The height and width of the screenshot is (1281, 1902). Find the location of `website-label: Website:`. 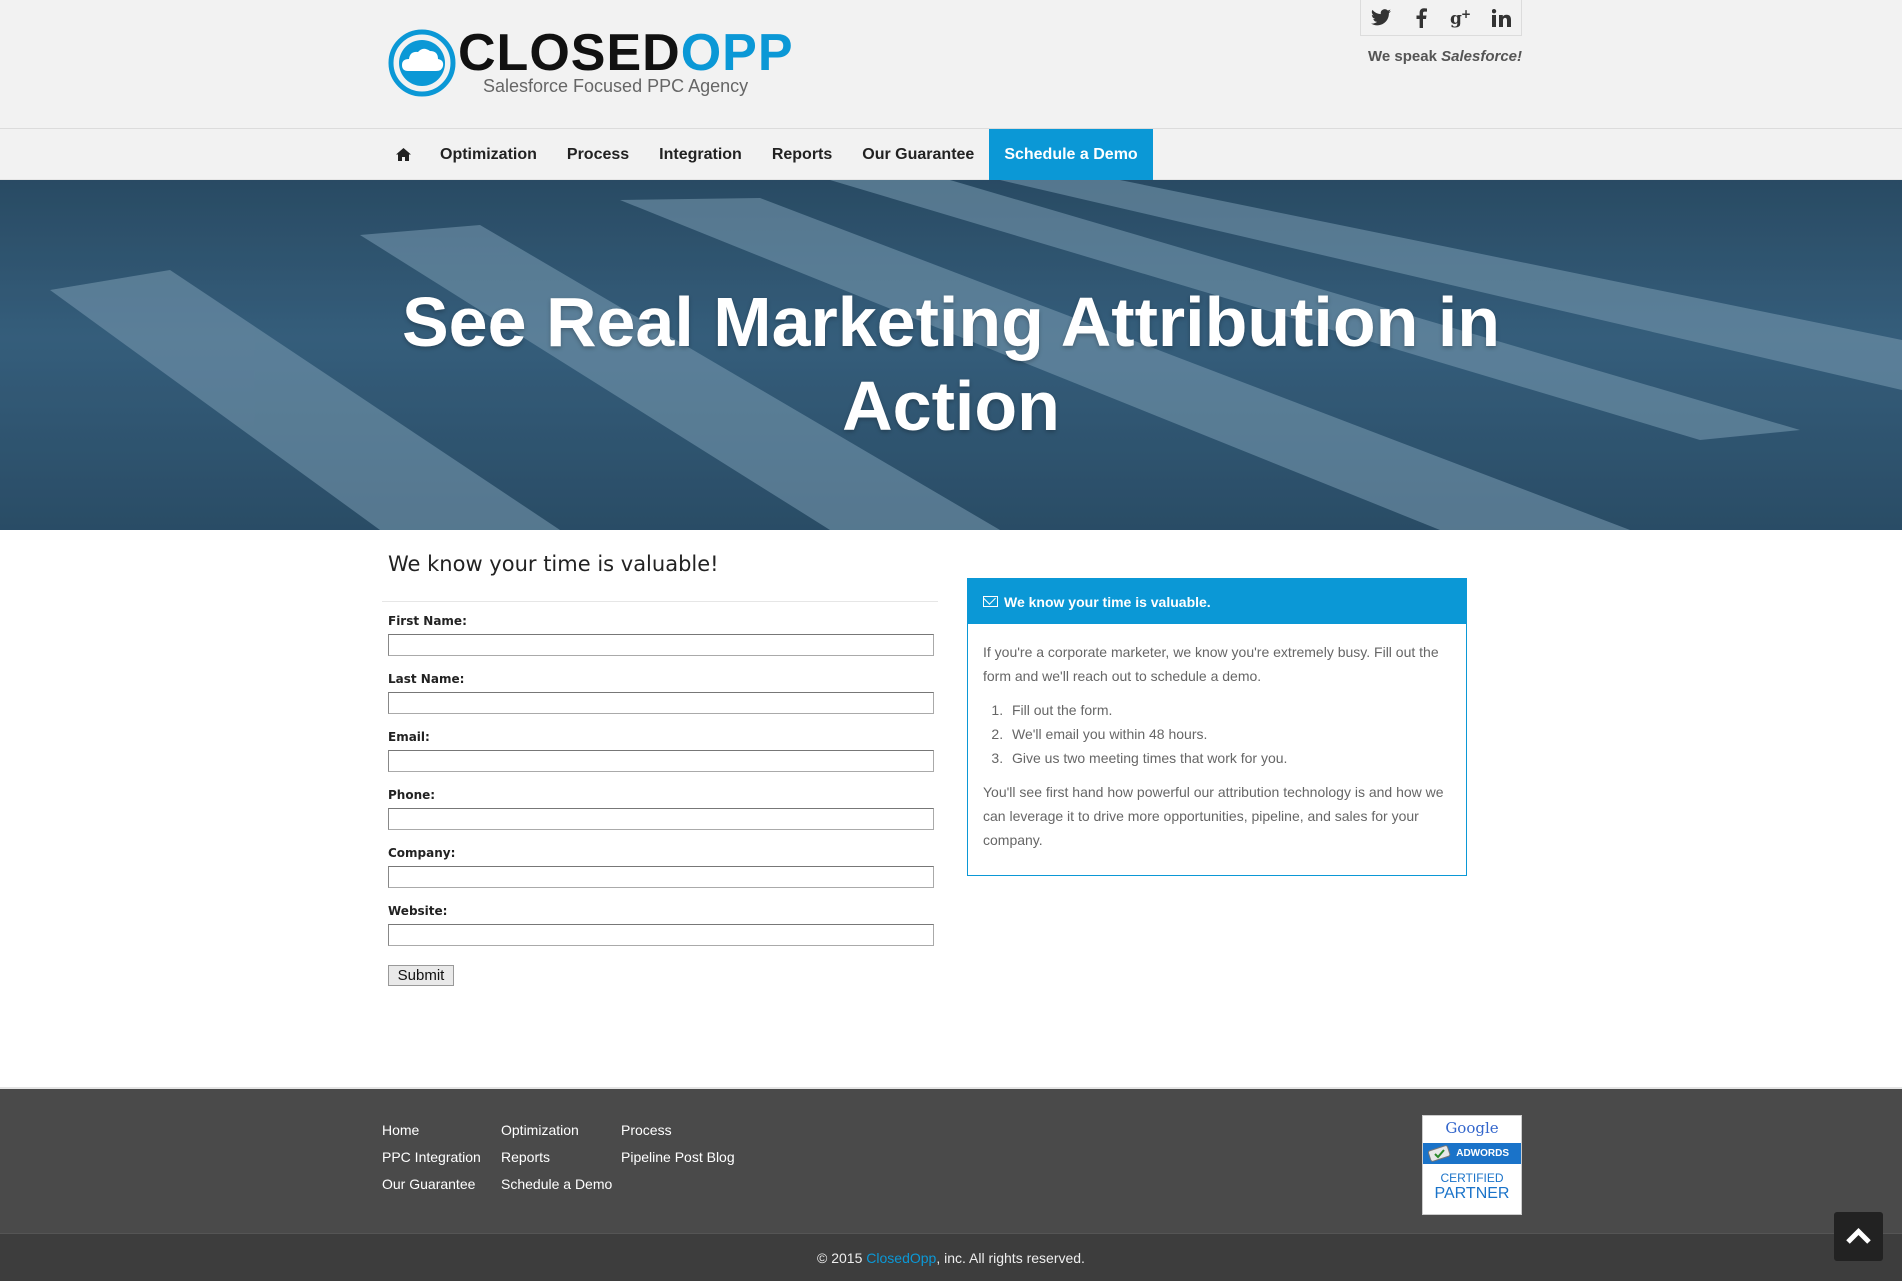

website-label: Website: is located at coordinates (418, 911).